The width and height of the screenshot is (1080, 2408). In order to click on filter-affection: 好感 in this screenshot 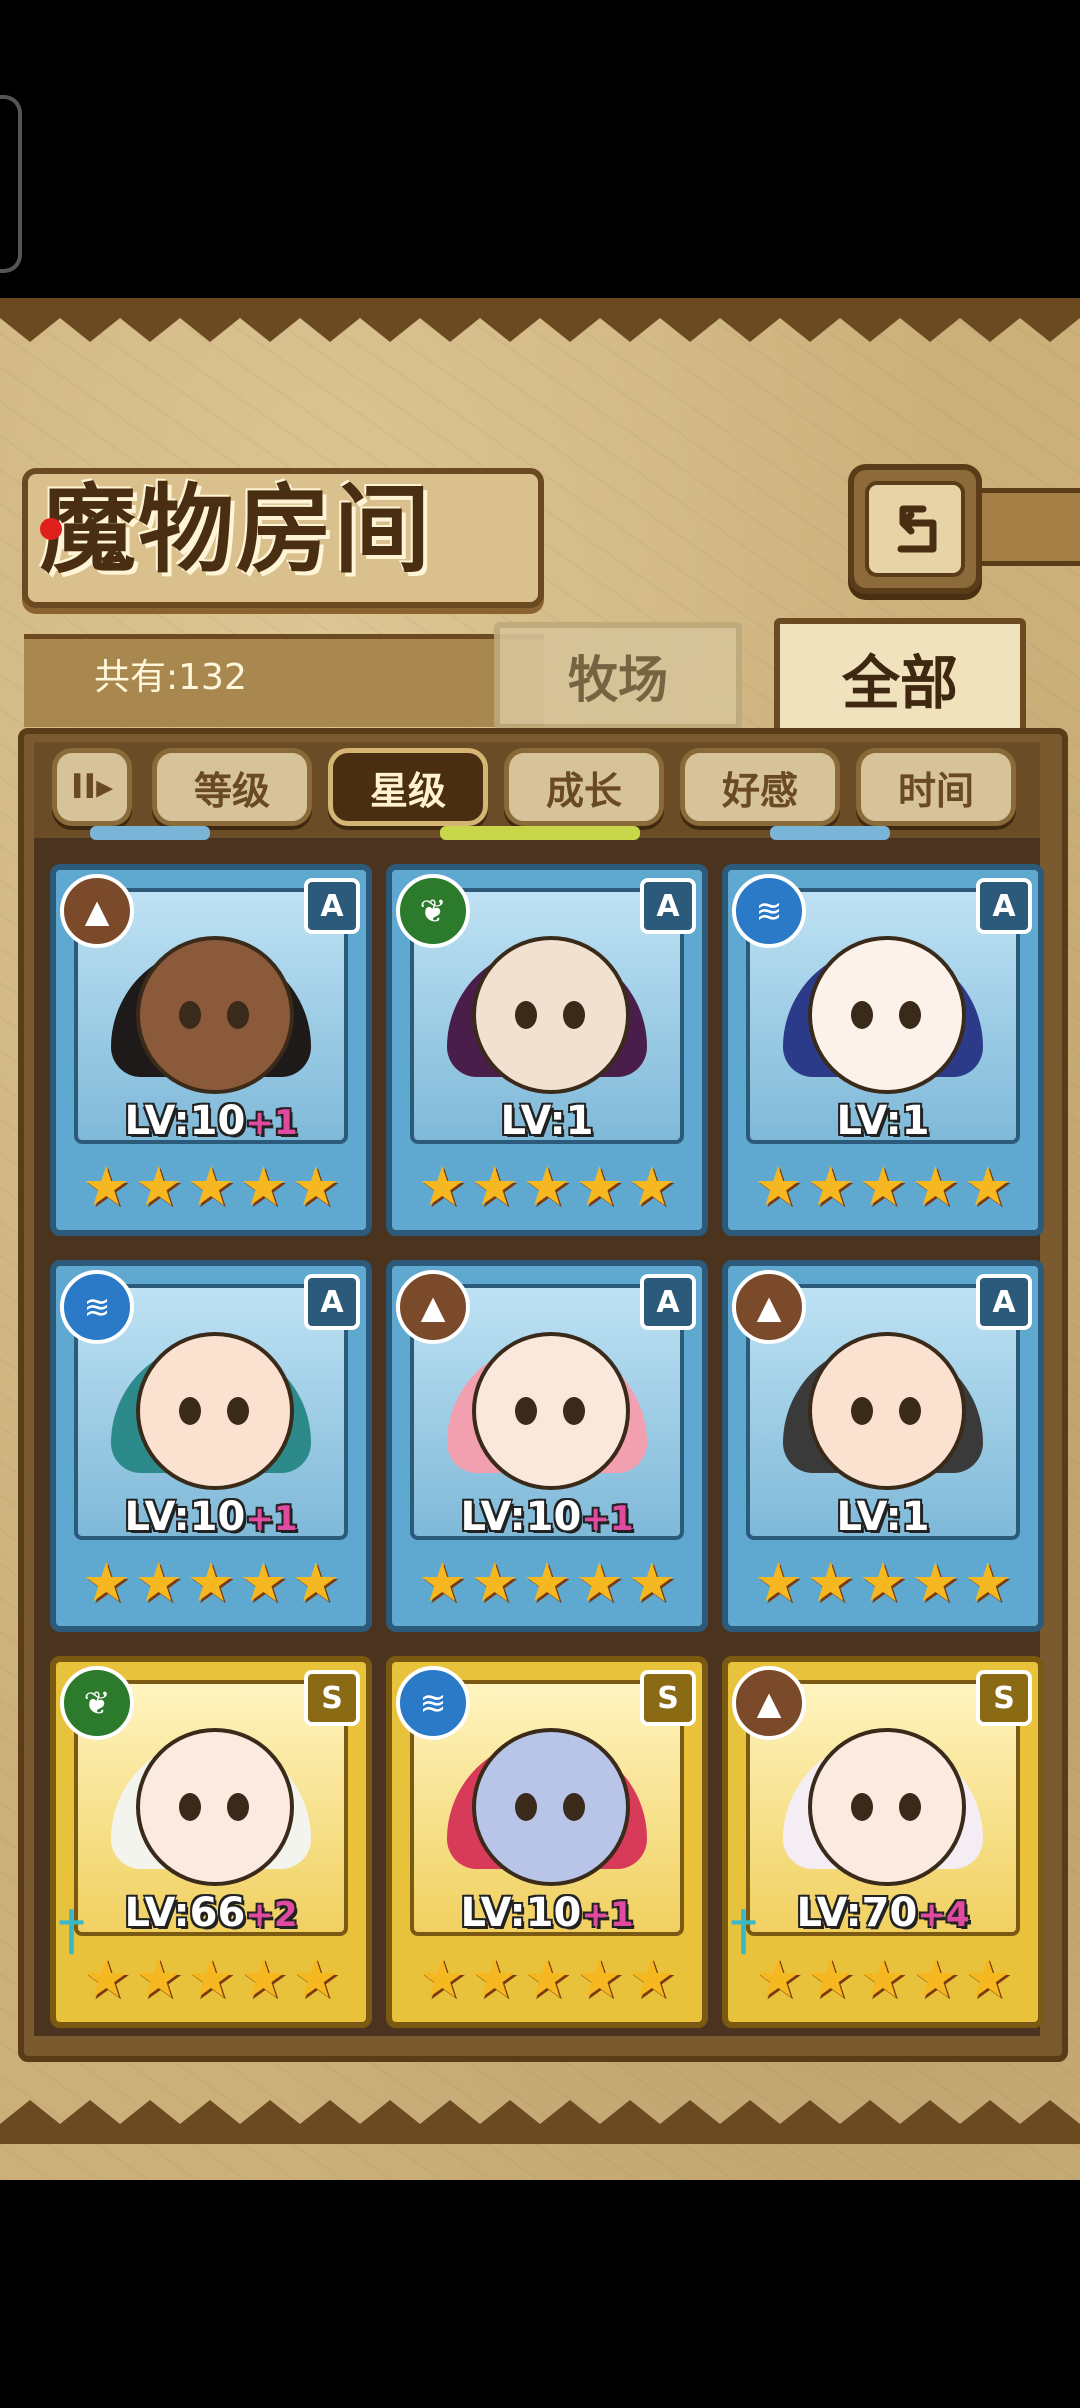, I will do `click(760, 787)`.